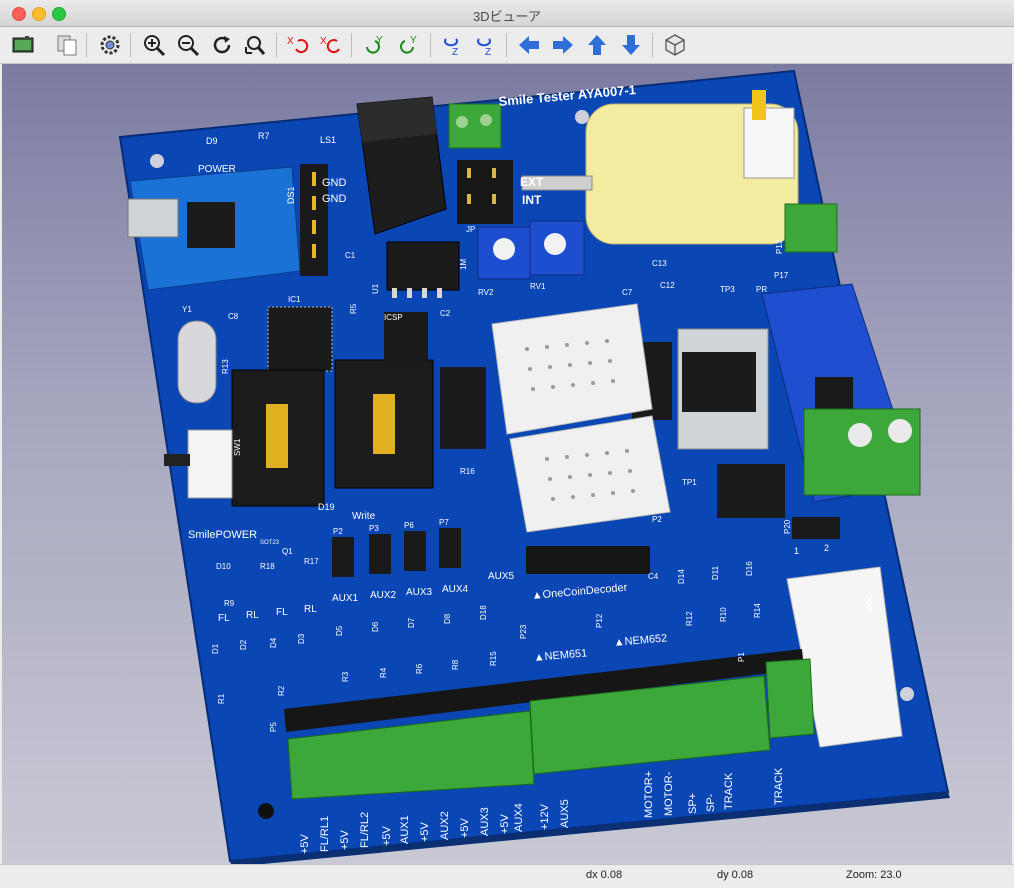 This screenshot has width=1014, height=888. I want to click on label-c7: C7, so click(627, 292).